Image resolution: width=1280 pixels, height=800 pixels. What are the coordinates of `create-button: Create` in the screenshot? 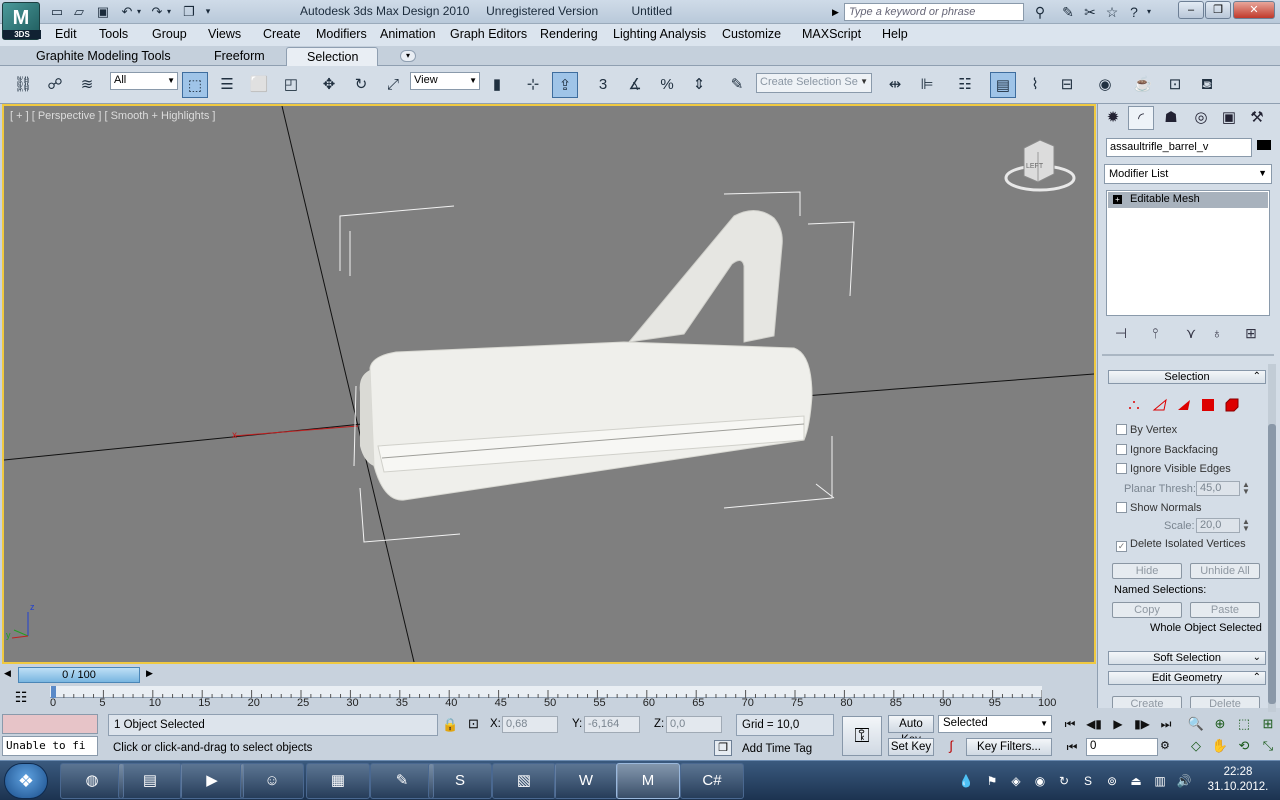 It's located at (1147, 702).